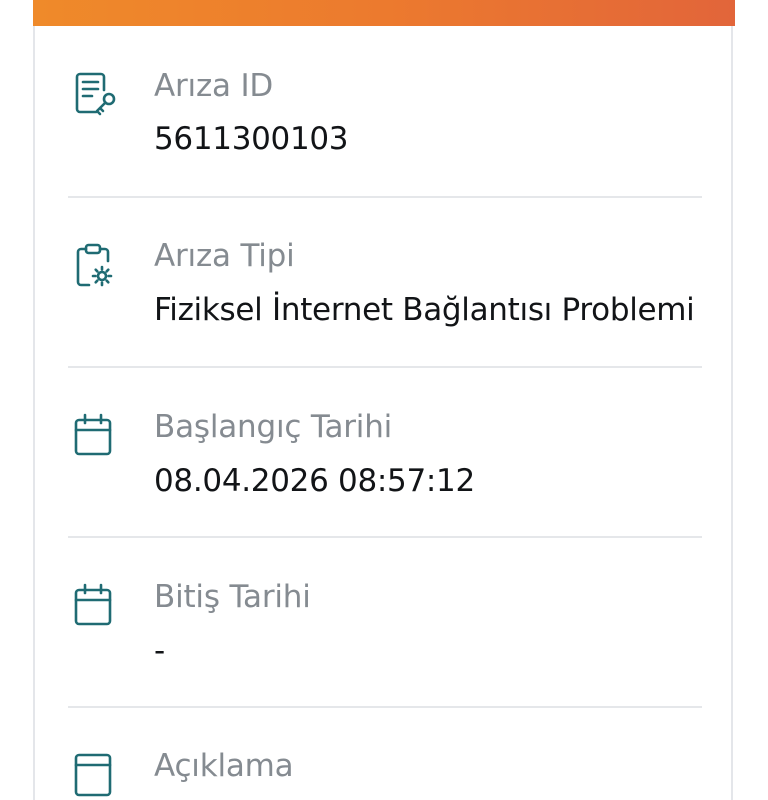 This screenshot has height=800, width=768. Describe the element at coordinates (314, 481) in the screenshot. I see `field-value-start-date: 08.04.2026 08:57:12` at that location.